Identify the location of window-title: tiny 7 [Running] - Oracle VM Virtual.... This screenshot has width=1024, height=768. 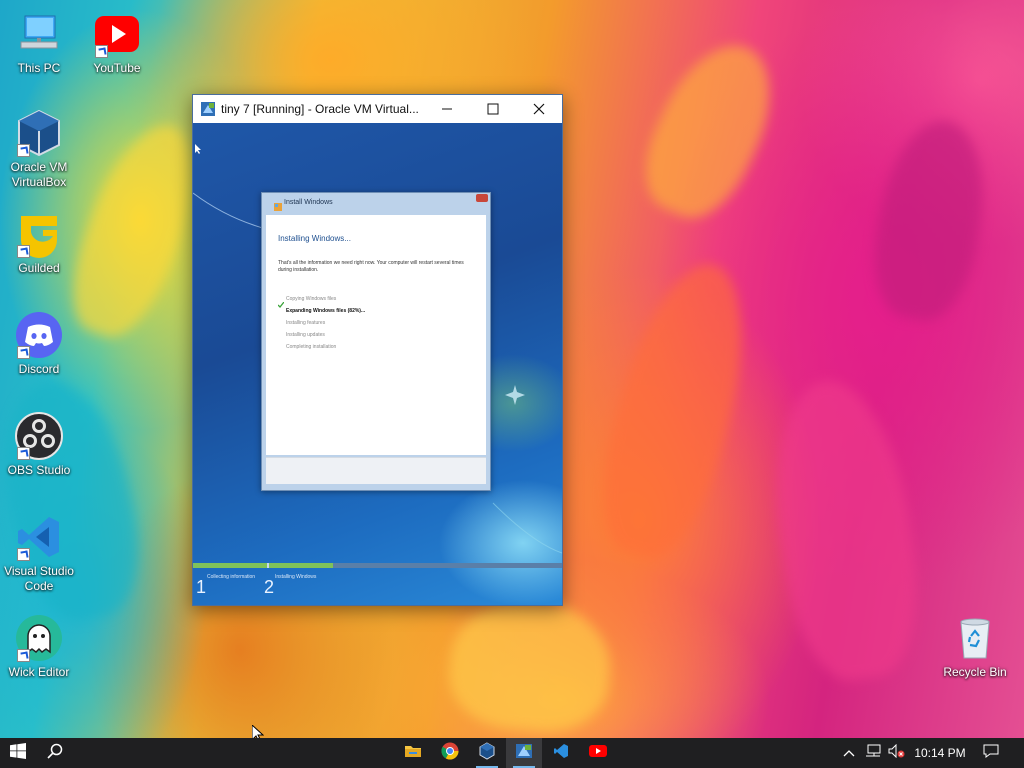
(320, 109).